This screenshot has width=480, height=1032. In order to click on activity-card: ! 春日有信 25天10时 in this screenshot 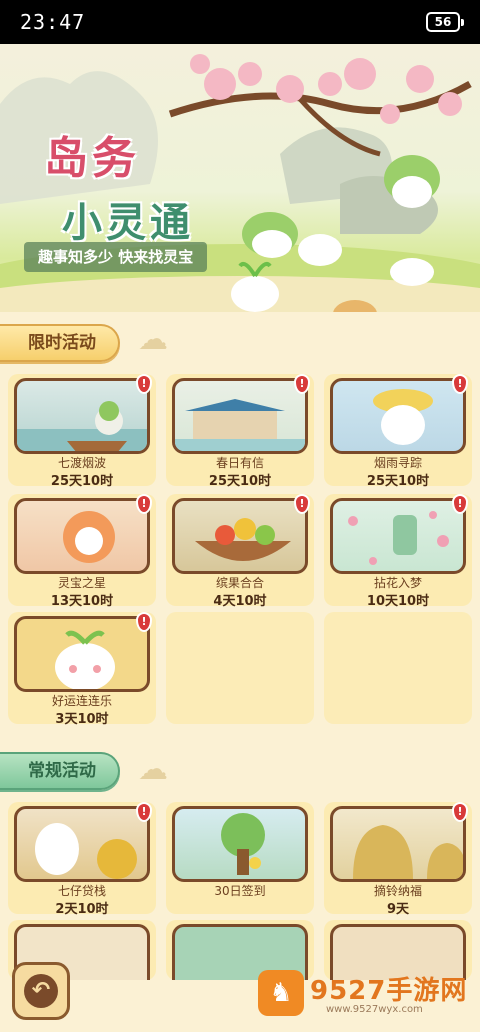, I will do `click(240, 431)`.